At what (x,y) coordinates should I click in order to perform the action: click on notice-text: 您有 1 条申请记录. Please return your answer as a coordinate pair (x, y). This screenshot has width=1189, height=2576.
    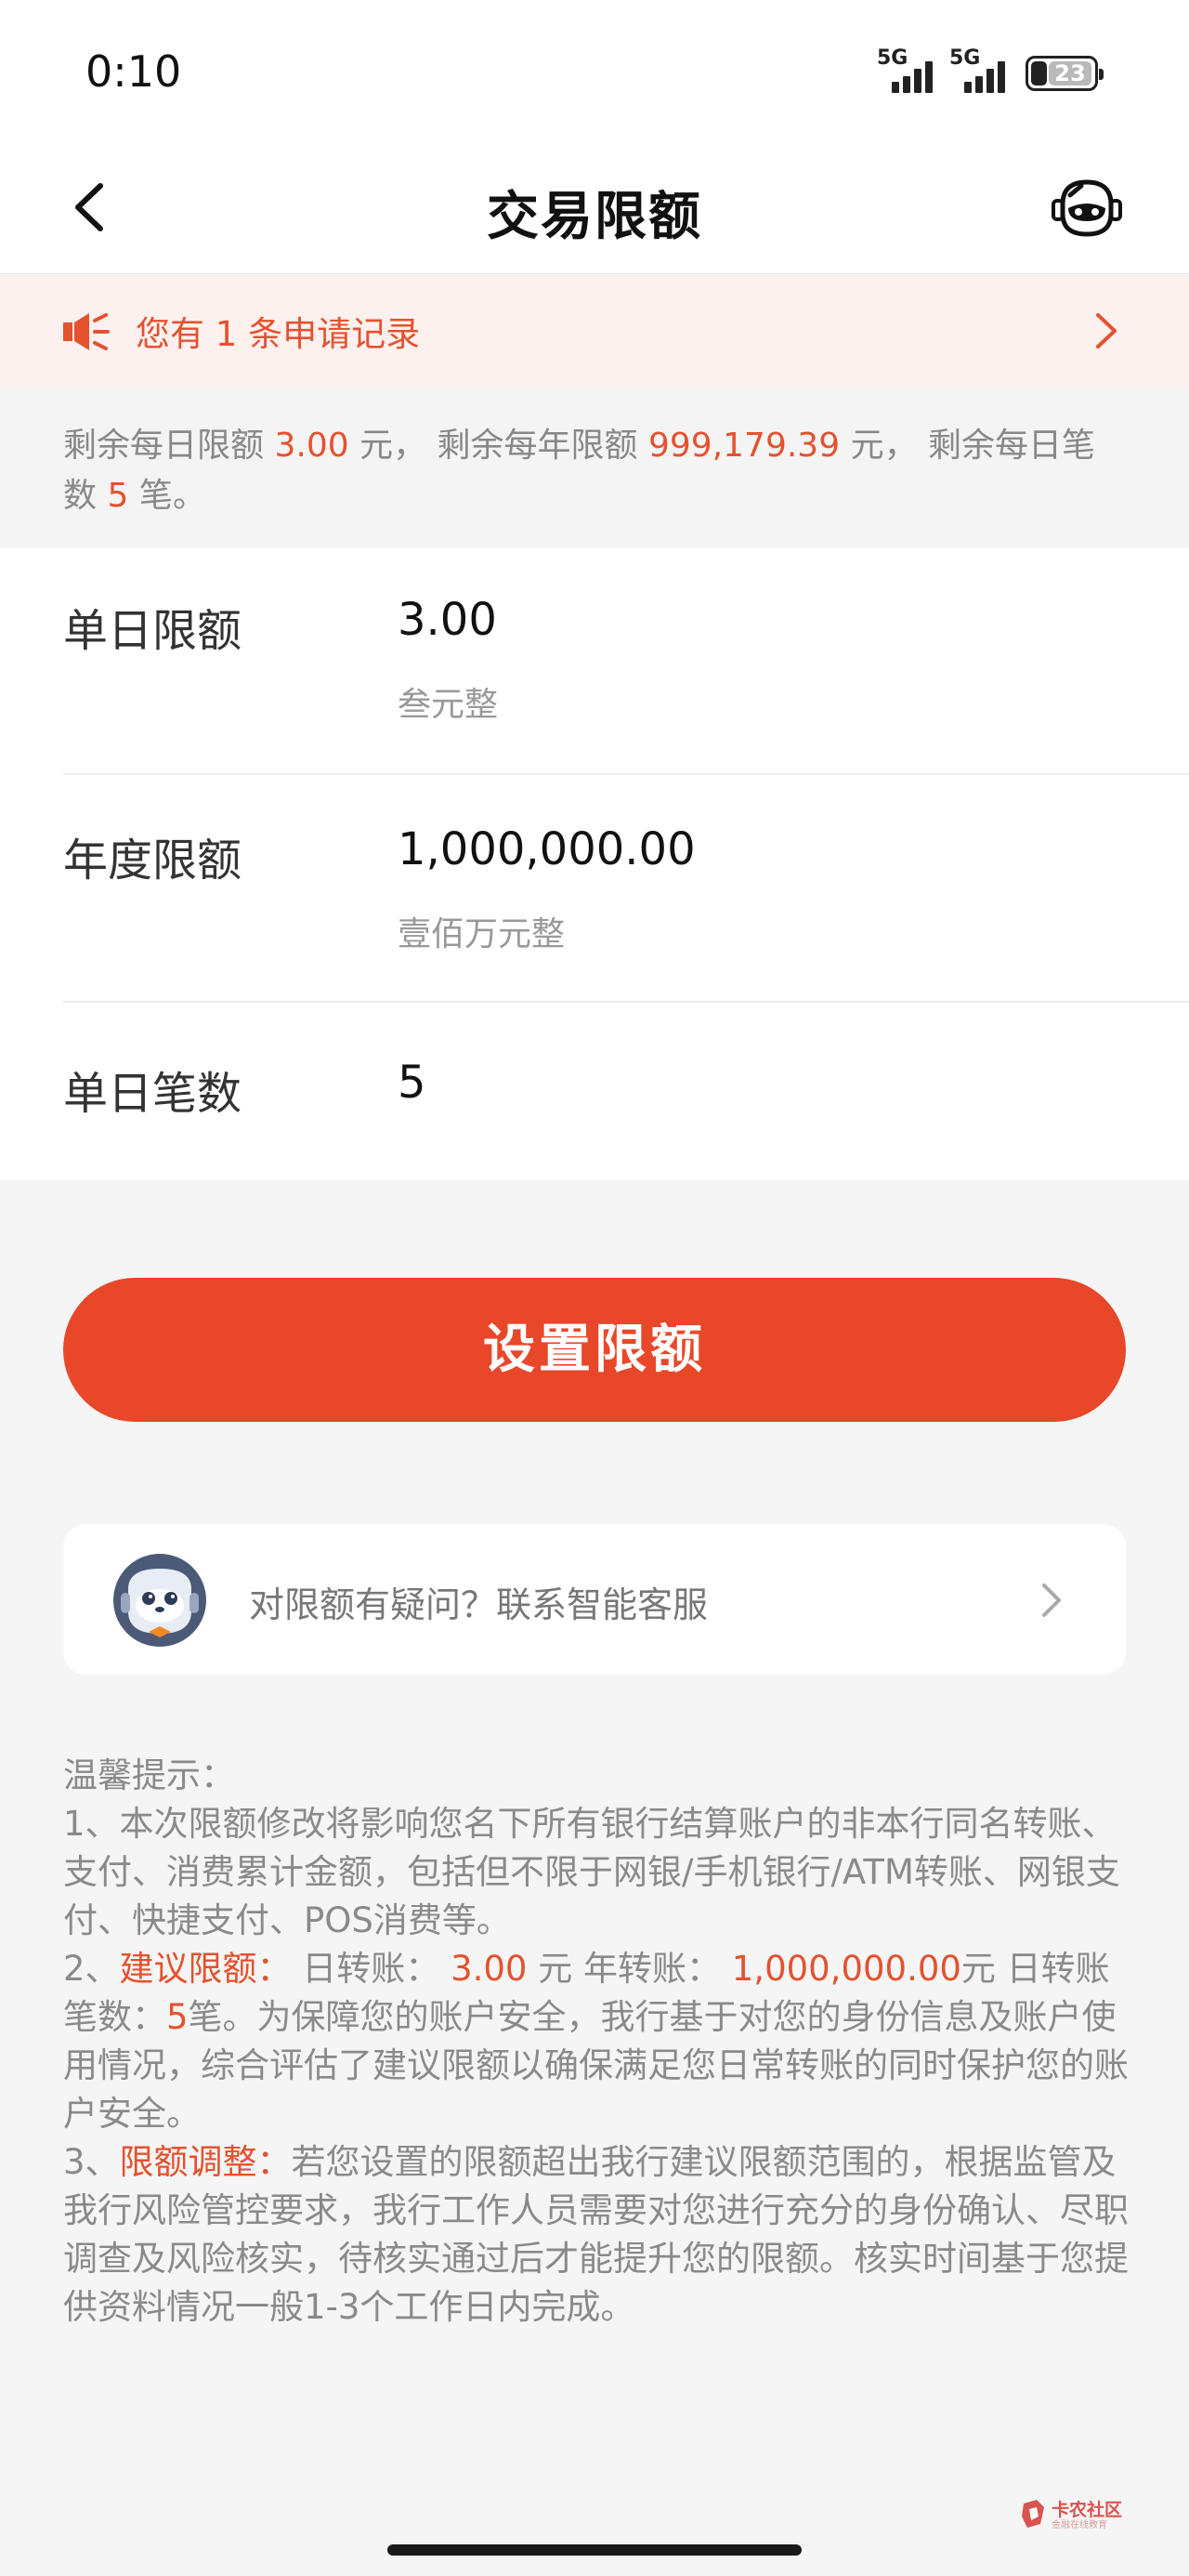
    Looking at the image, I should click on (278, 334).